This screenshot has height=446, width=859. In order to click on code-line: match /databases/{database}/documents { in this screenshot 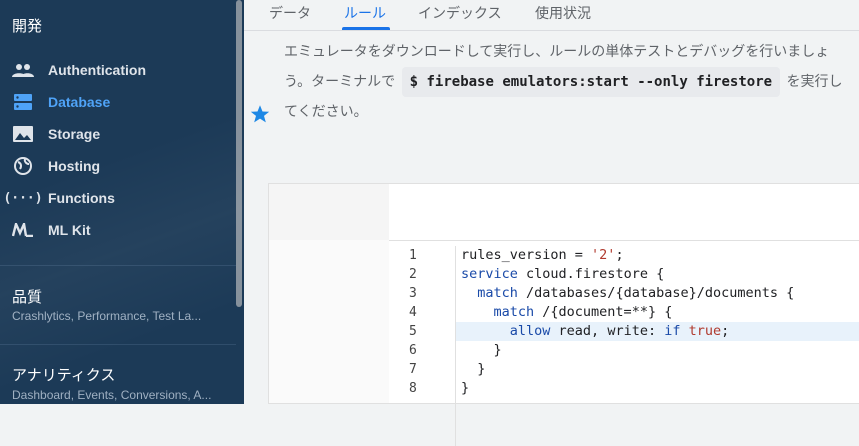, I will do `click(657, 293)`.